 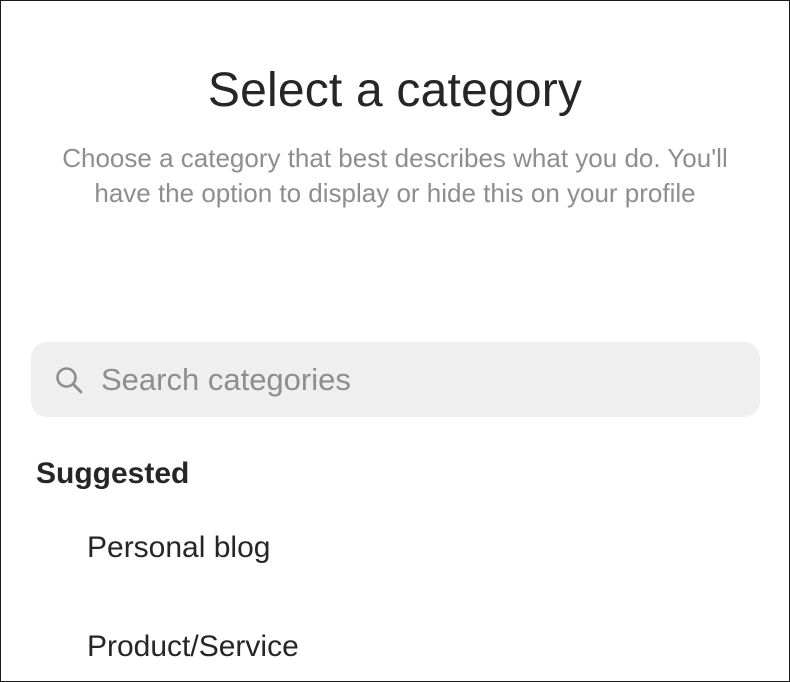 I want to click on page-title: Select a category, so click(x=395, y=90).